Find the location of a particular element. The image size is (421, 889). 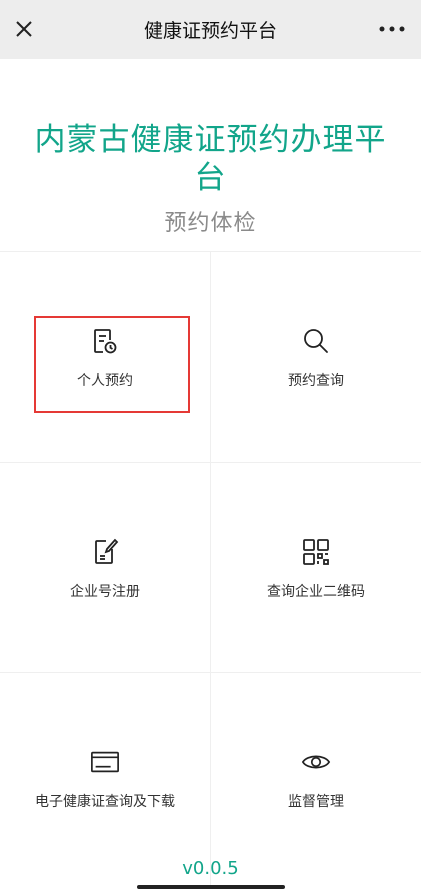

platform-subtitle: 预约体检 is located at coordinates (210, 223).